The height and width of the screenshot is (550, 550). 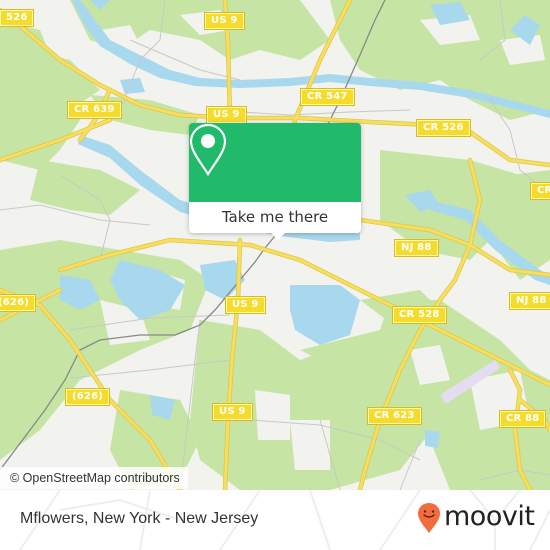 I want to click on road-label: CR 528, so click(x=419, y=315).